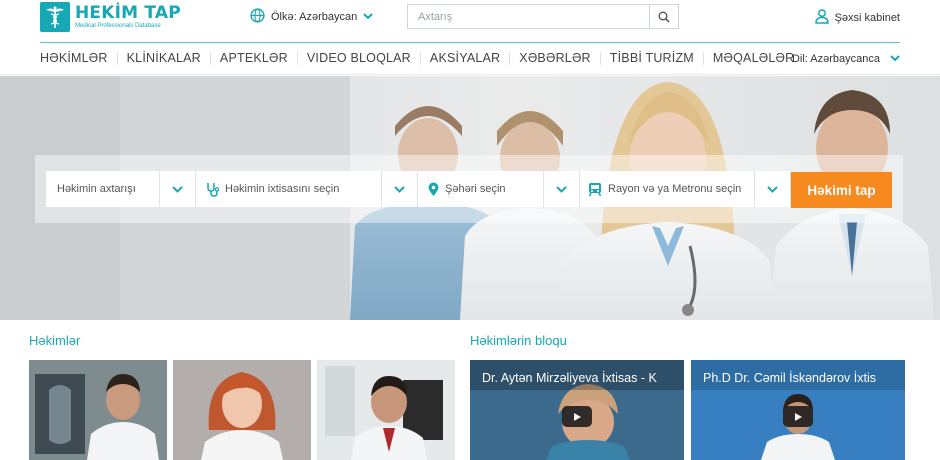  I want to click on district-label: Rayon və ya Metronu seçin, so click(675, 189).